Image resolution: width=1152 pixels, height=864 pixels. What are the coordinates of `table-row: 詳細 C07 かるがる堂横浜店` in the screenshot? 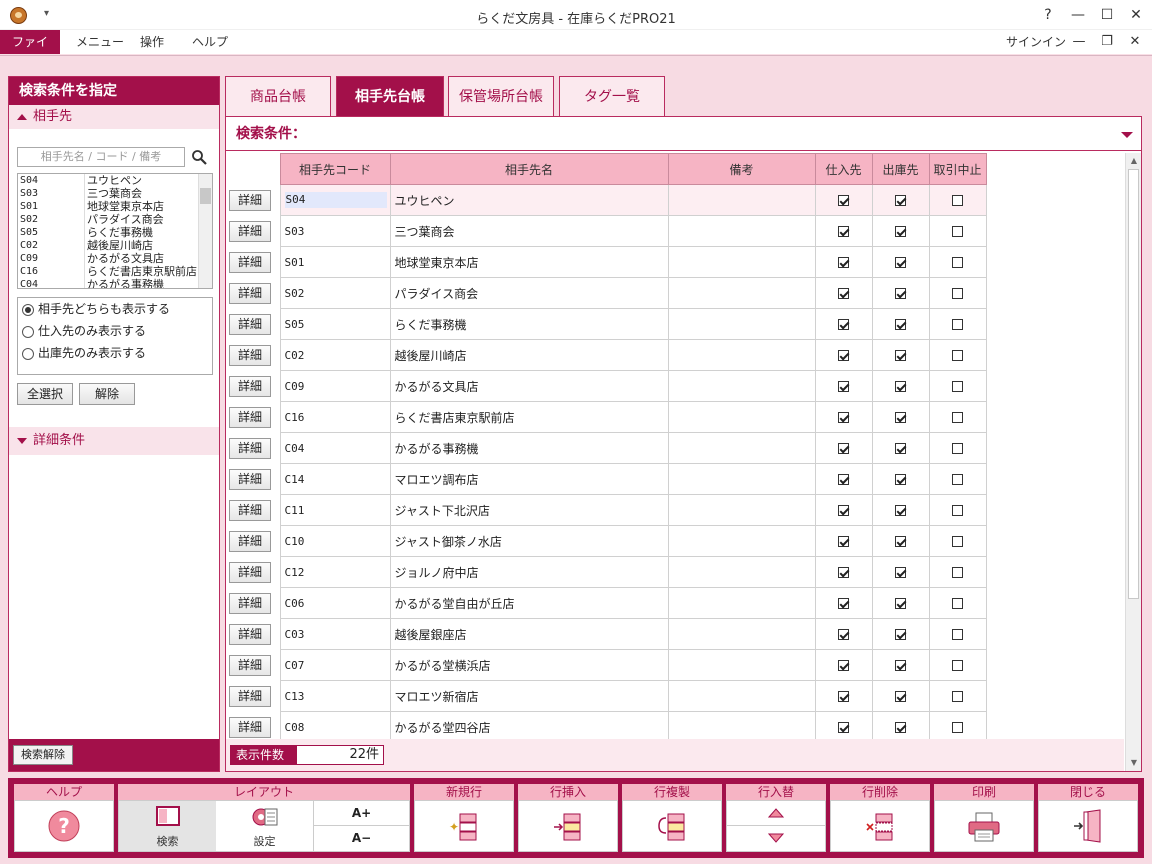 It's located at (606, 665).